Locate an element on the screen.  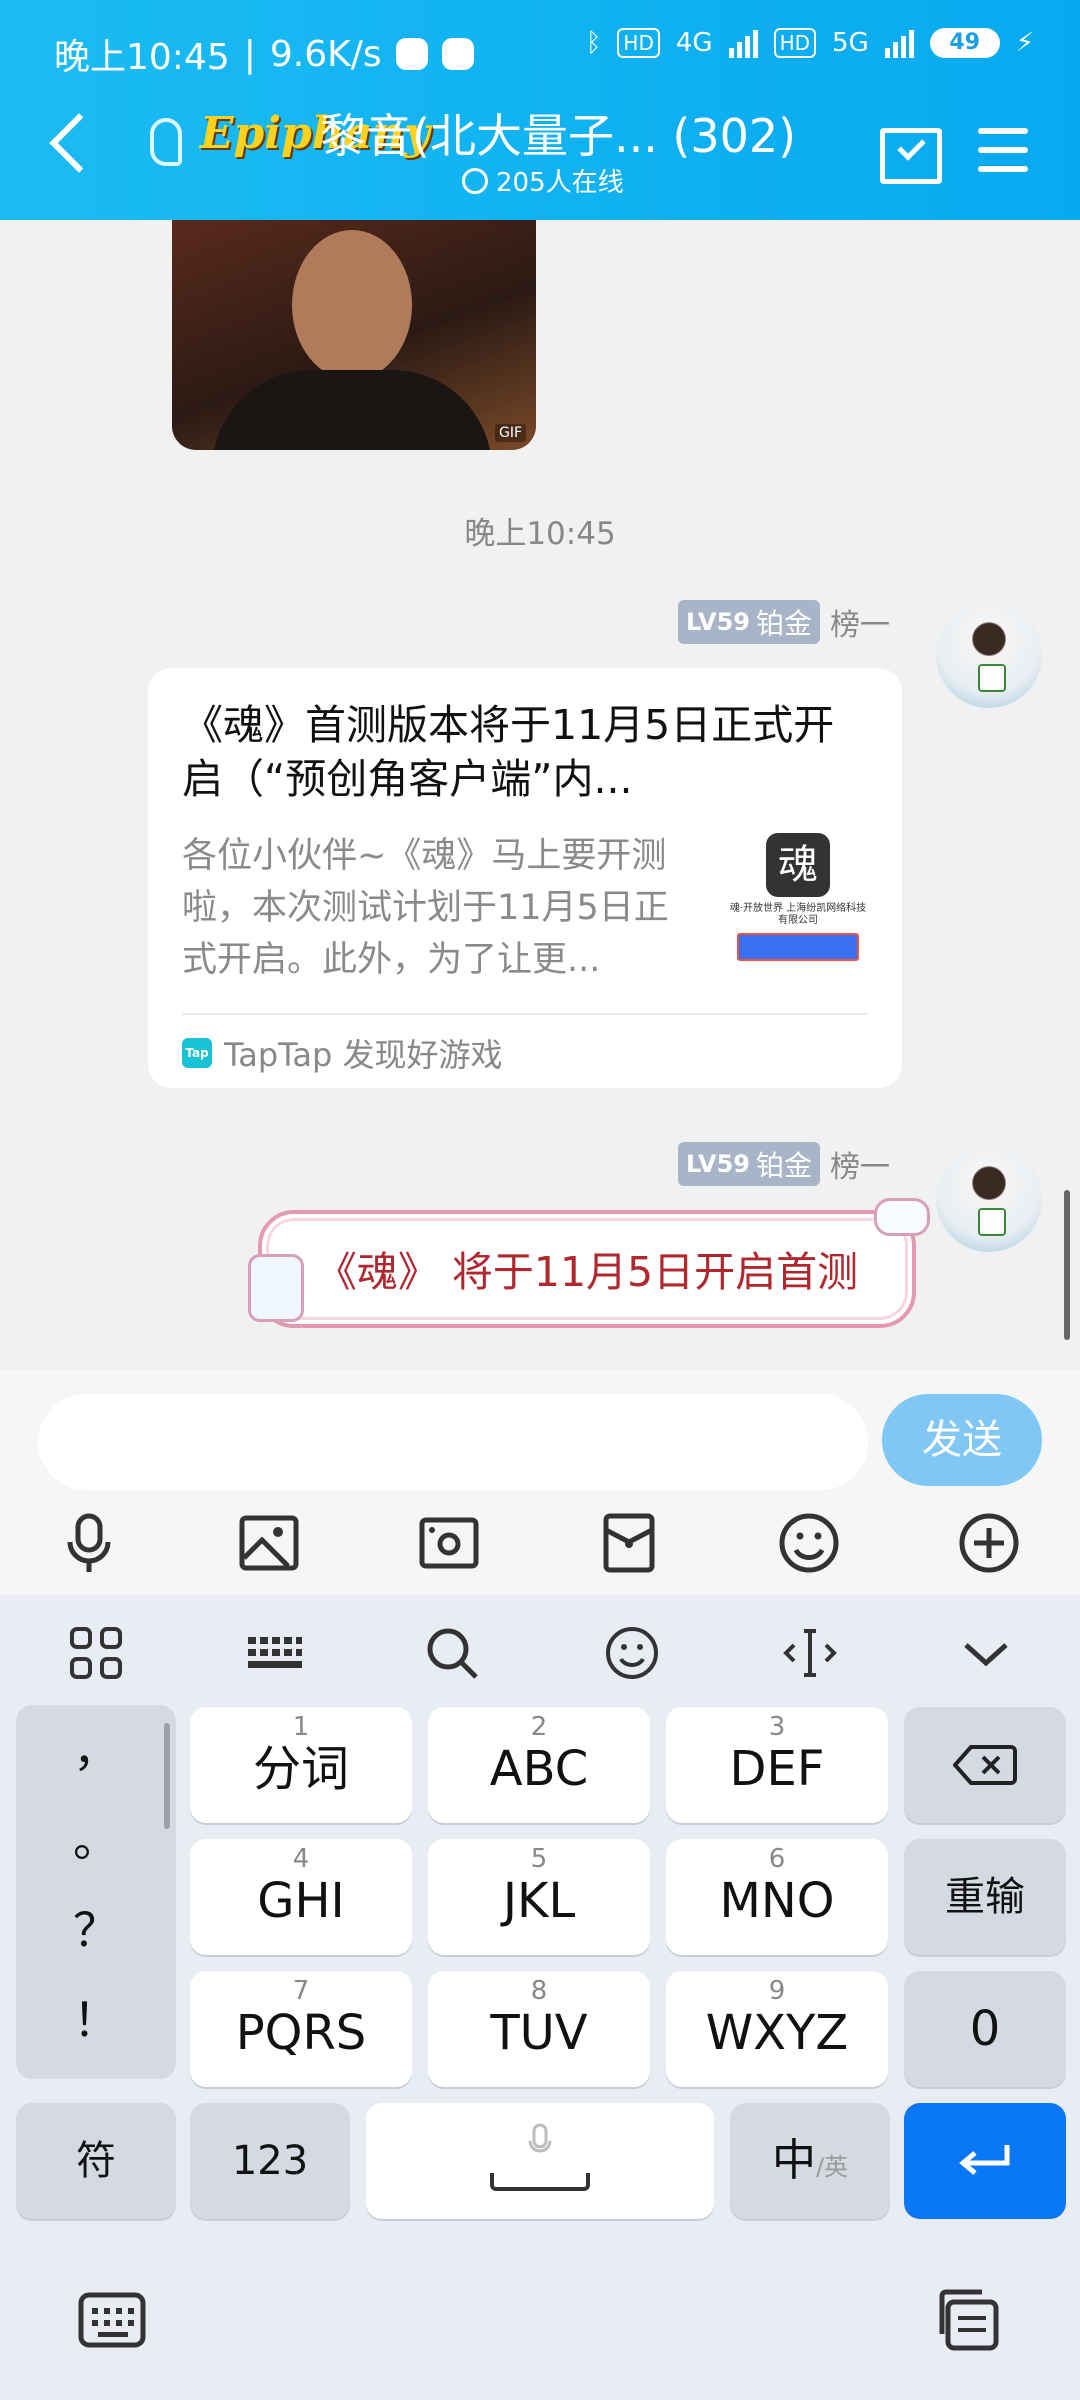
key-9: 9 WXYZ is located at coordinates (777, 2029).